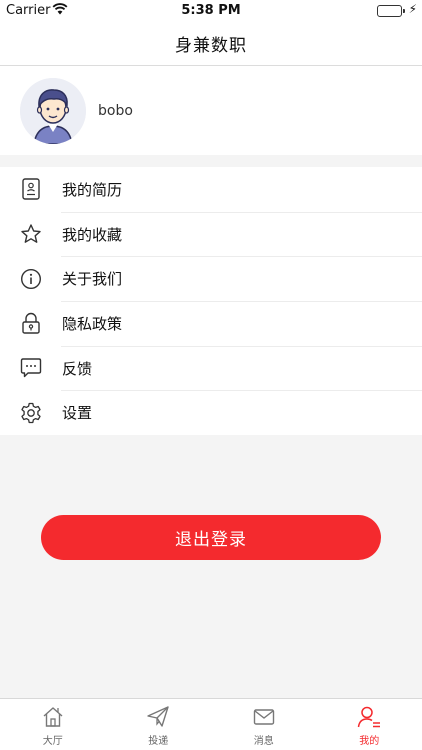 The height and width of the screenshot is (750, 422). Describe the element at coordinates (31, 368) in the screenshot. I see `feedback-icon` at that location.